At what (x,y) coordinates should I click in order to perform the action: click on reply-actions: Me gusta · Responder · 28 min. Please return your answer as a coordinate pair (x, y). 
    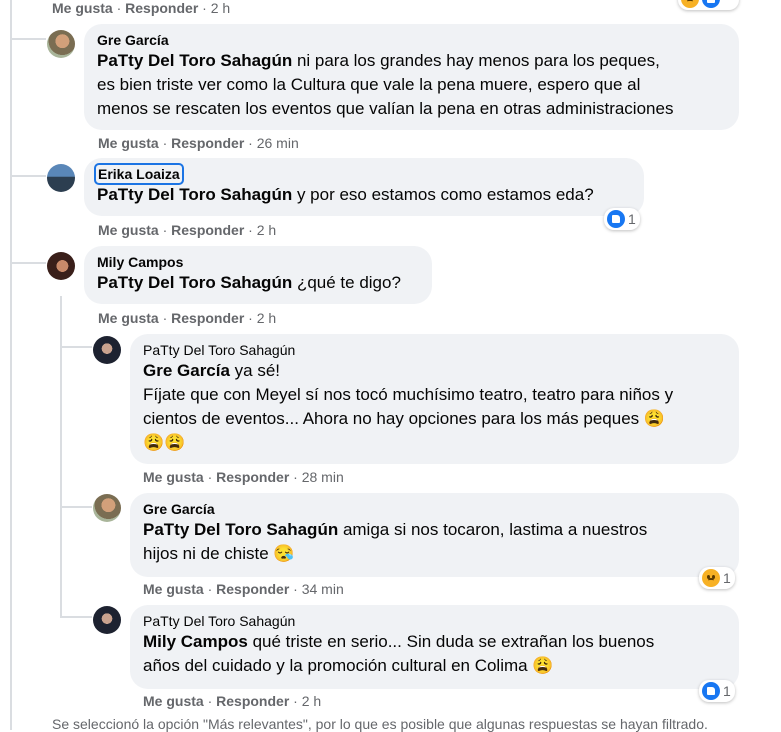
    Looking at the image, I should click on (243, 477).